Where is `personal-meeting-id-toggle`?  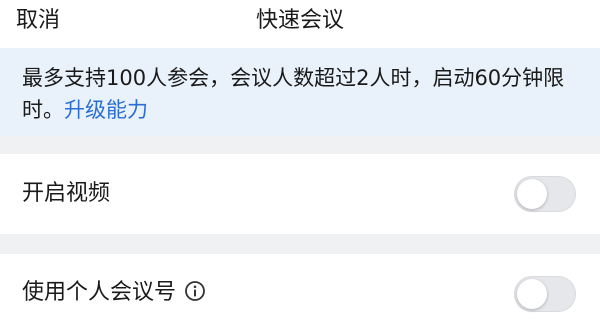 personal-meeting-id-toggle is located at coordinates (545, 294).